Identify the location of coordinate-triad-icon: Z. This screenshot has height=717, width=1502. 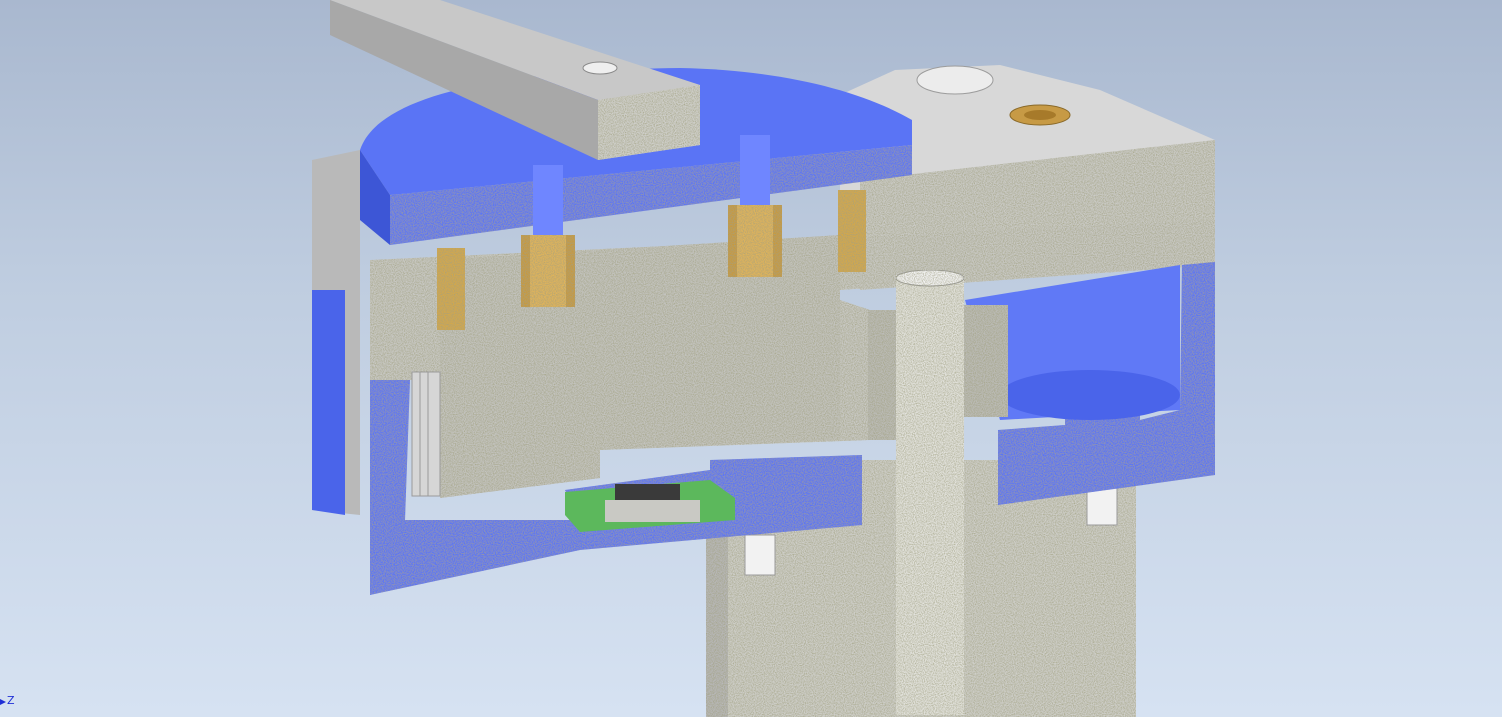
(10, 701).